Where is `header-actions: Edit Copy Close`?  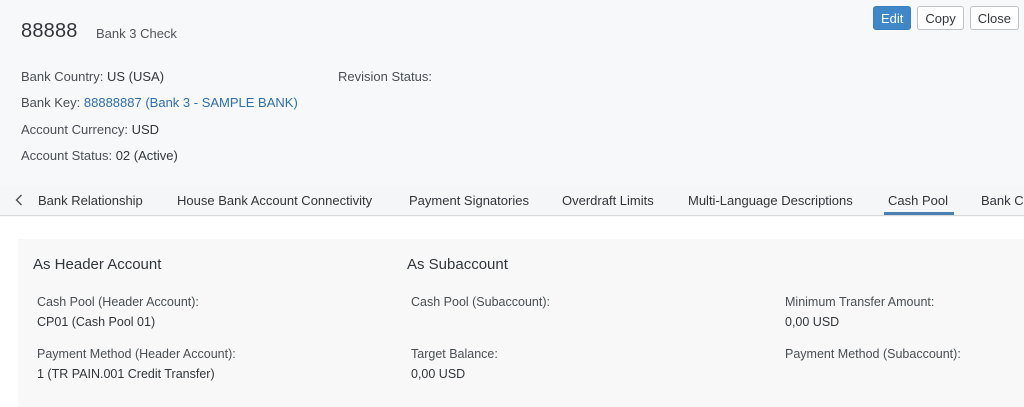
header-actions: Edit Copy Close is located at coordinates (945, 18).